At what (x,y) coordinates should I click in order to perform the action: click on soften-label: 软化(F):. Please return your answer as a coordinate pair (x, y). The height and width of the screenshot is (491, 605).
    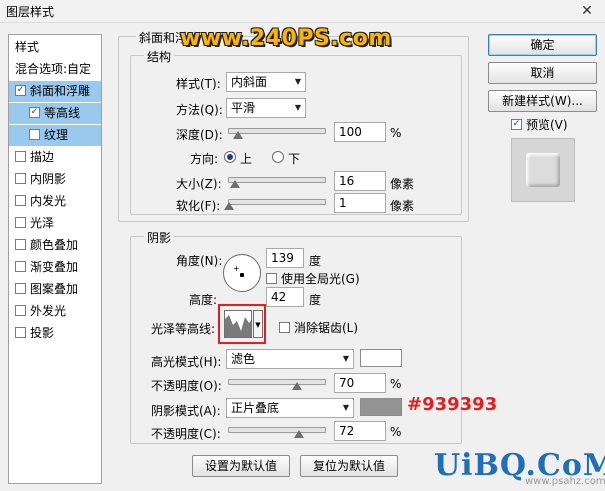
    Looking at the image, I should click on (198, 206).